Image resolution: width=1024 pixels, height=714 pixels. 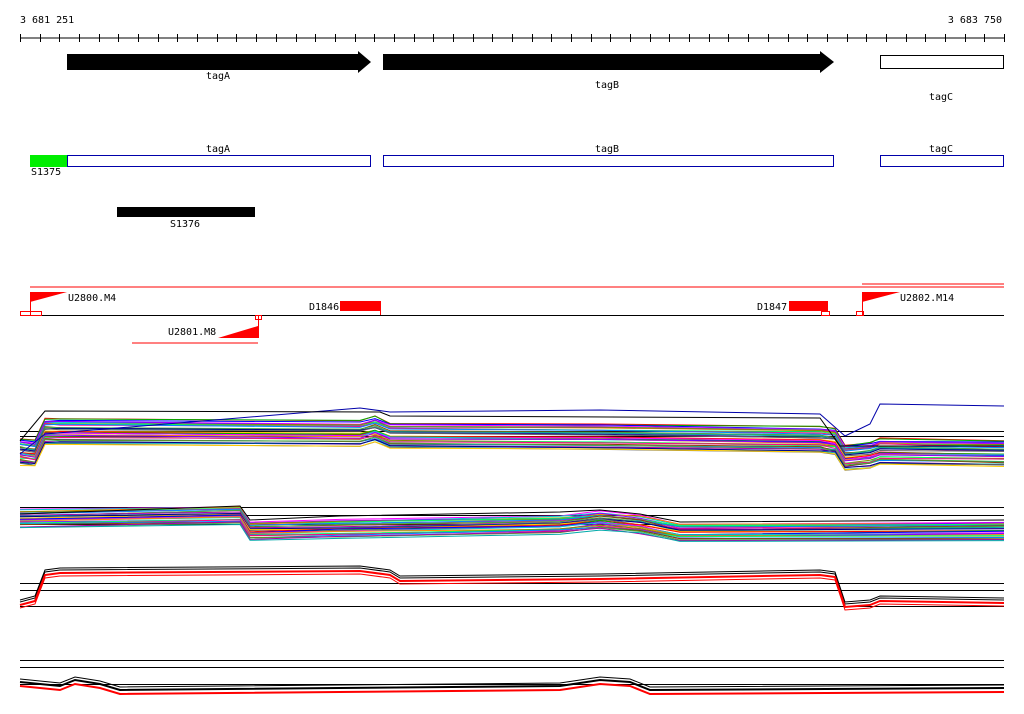 What do you see at coordinates (186, 212) in the screenshot?
I see `segment-s1376` at bounding box center [186, 212].